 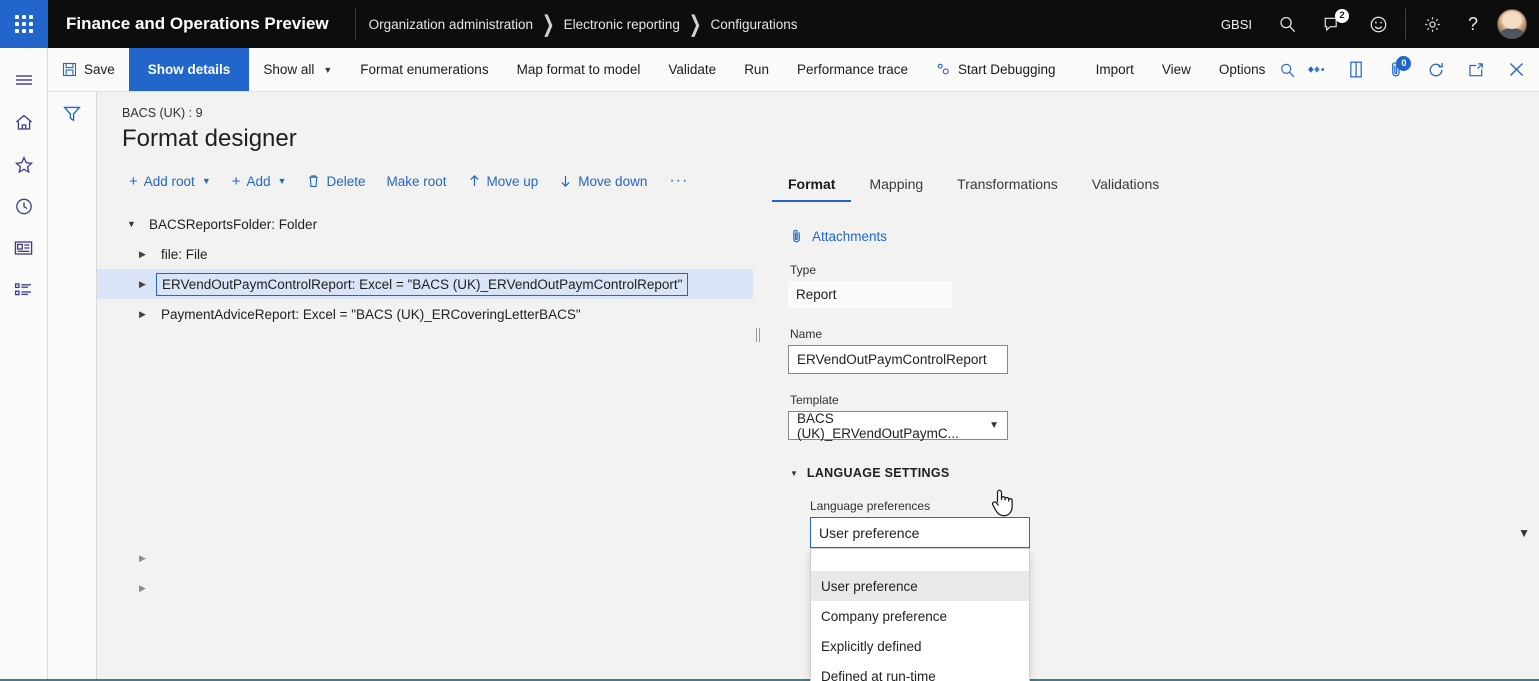 I want to click on show-details-button: Show details, so click(x=189, y=69).